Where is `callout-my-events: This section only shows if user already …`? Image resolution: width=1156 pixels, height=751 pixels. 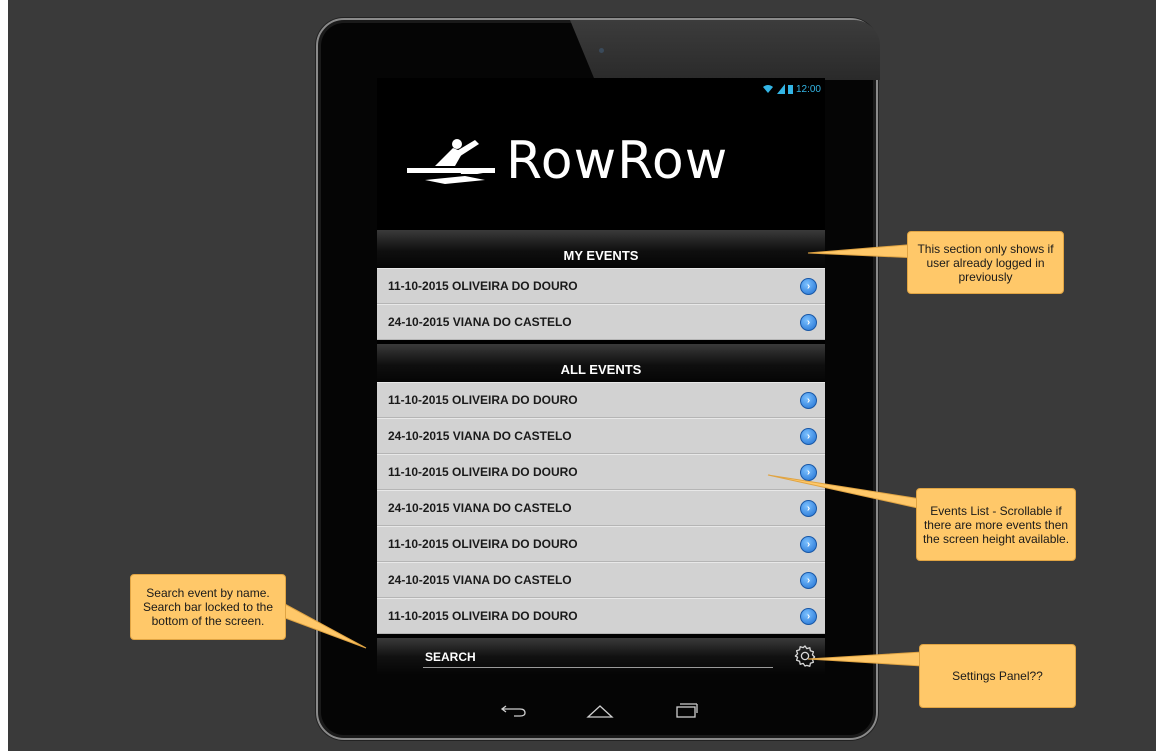 callout-my-events: This section only shows if user already … is located at coordinates (985, 262).